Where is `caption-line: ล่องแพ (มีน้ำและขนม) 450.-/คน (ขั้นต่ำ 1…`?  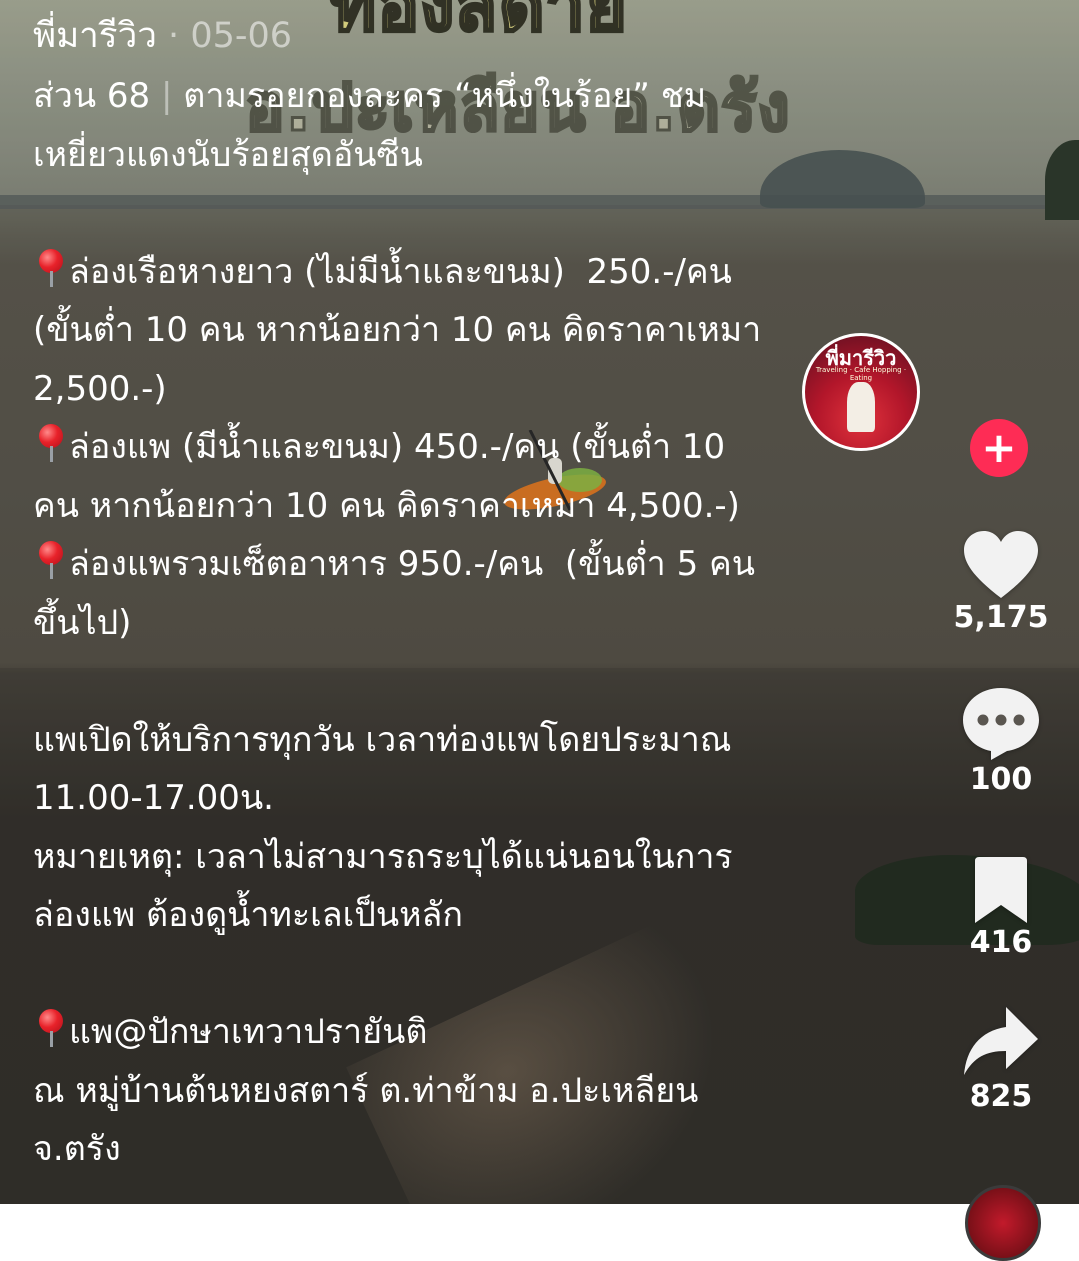 caption-line: ล่องแพ (มีน้ำและขนม) 450.-/คน (ขั้นต่ำ 1… is located at coordinates (433, 447).